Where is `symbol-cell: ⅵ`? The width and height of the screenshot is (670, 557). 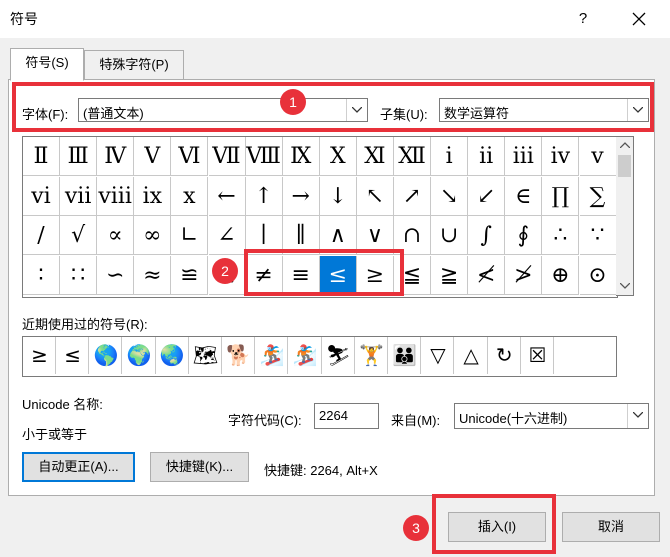
symbol-cell: ⅵ is located at coordinates (41, 196).